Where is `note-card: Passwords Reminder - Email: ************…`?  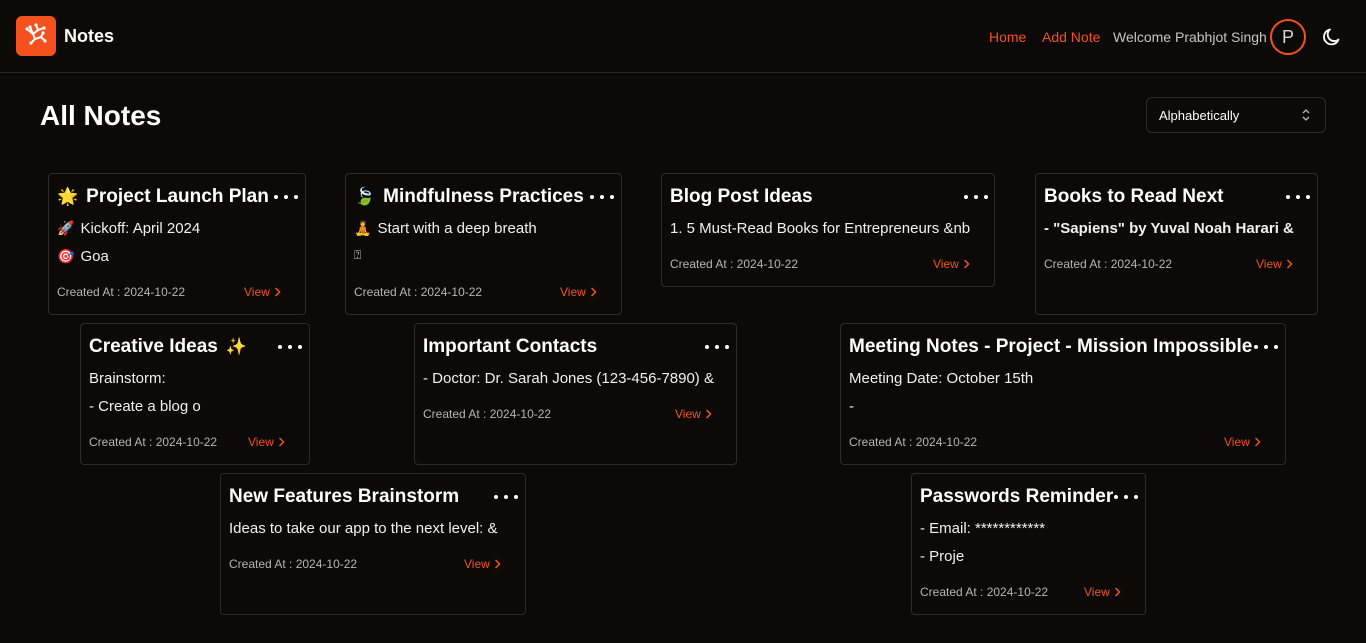
note-card: Passwords Reminder - Email: ************… is located at coordinates (1028, 544).